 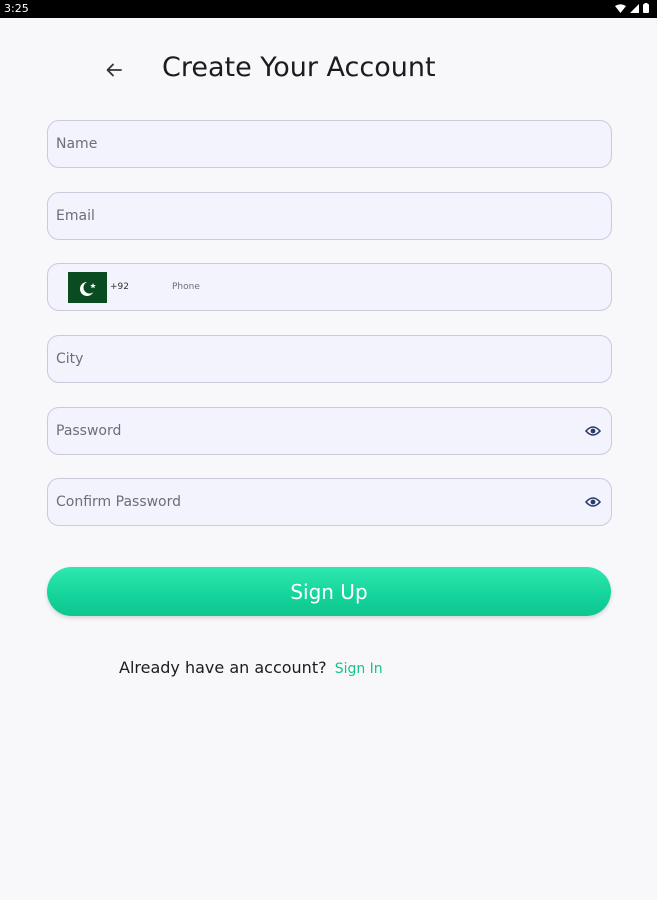 I want to click on email-field, so click(x=329, y=216).